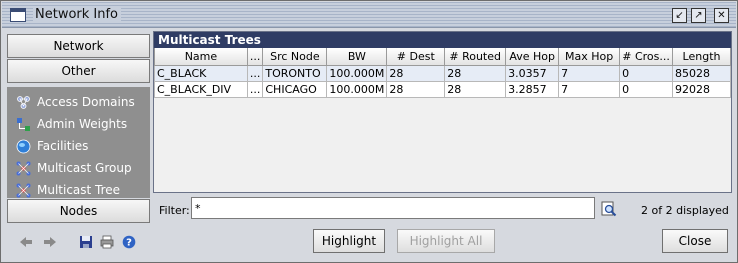 This screenshot has height=263, width=738. Describe the element at coordinates (721, 15) in the screenshot. I see `close-icon: ✕` at that location.